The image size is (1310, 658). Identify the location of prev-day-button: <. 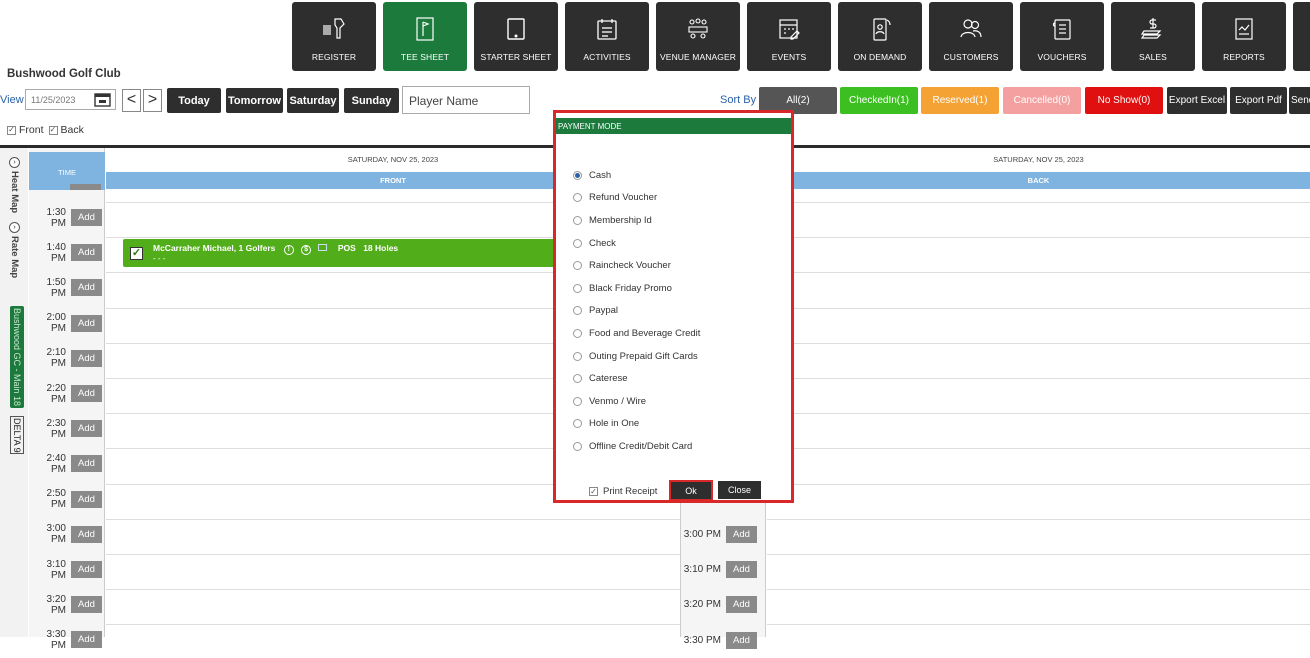
(131, 100).